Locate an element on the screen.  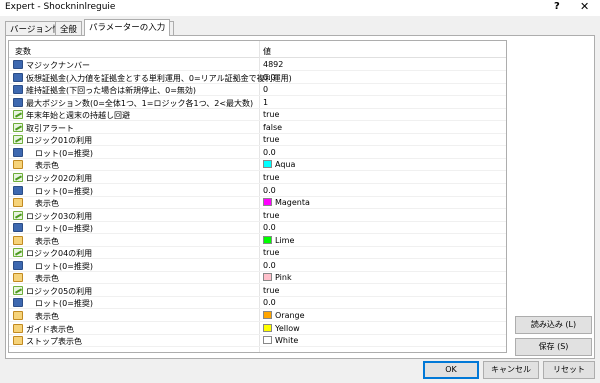
parameter-value: Lime is located at coordinates (278, 240).